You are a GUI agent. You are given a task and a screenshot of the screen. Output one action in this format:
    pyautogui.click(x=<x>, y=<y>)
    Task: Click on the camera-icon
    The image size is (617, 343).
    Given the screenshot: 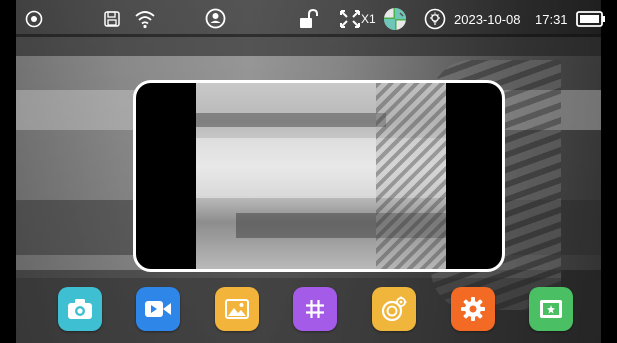 What is the action you would take?
    pyautogui.click(x=80, y=309)
    